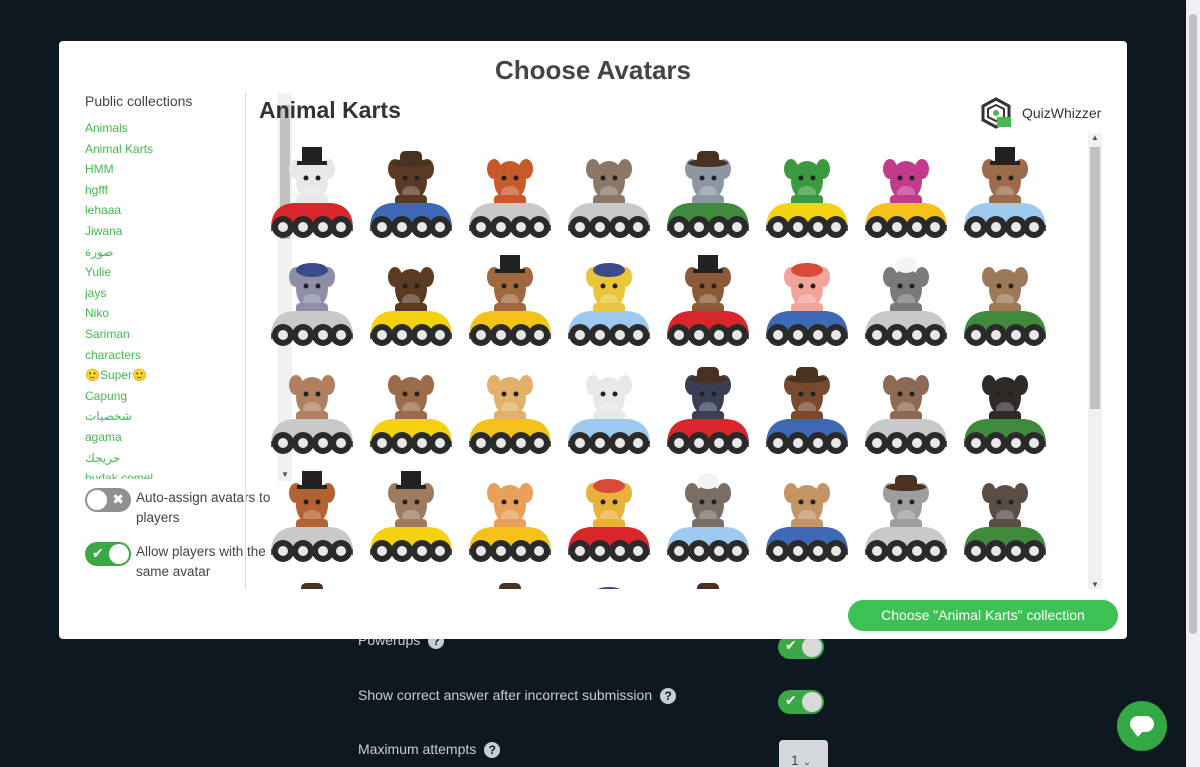 This screenshot has height=767, width=1200. Describe the element at coordinates (708, 187) in the screenshot. I see `avatar-elephant` at that location.